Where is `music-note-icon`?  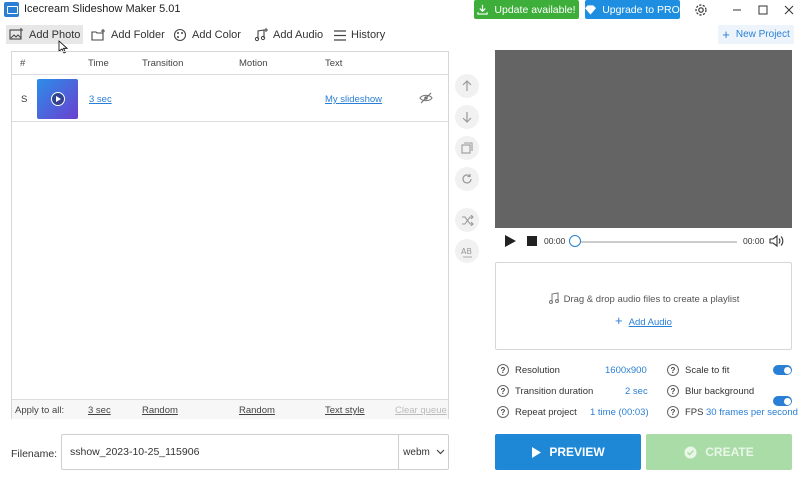
music-note-icon is located at coordinates (553, 298).